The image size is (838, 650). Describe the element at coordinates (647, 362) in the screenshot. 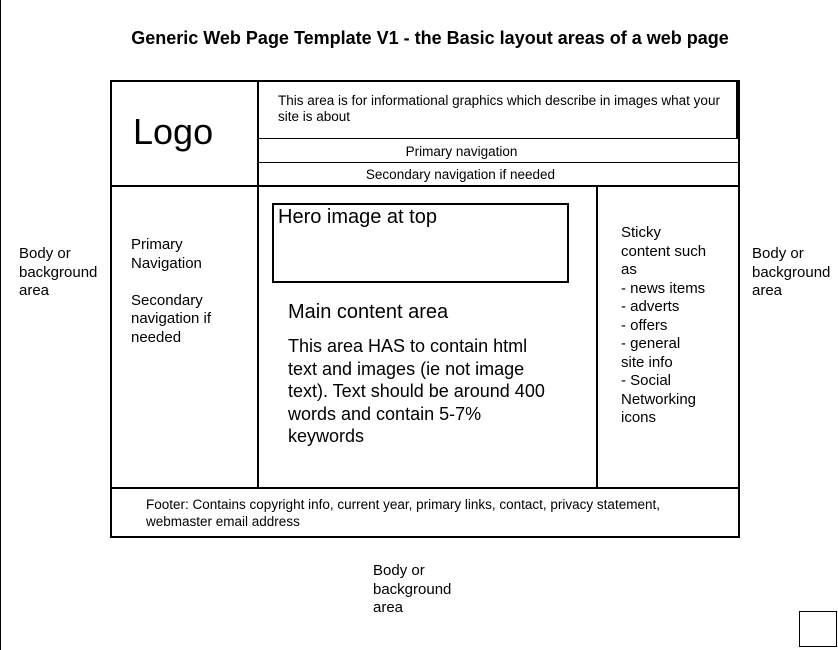

I see `sticky-line-8: site info` at that location.